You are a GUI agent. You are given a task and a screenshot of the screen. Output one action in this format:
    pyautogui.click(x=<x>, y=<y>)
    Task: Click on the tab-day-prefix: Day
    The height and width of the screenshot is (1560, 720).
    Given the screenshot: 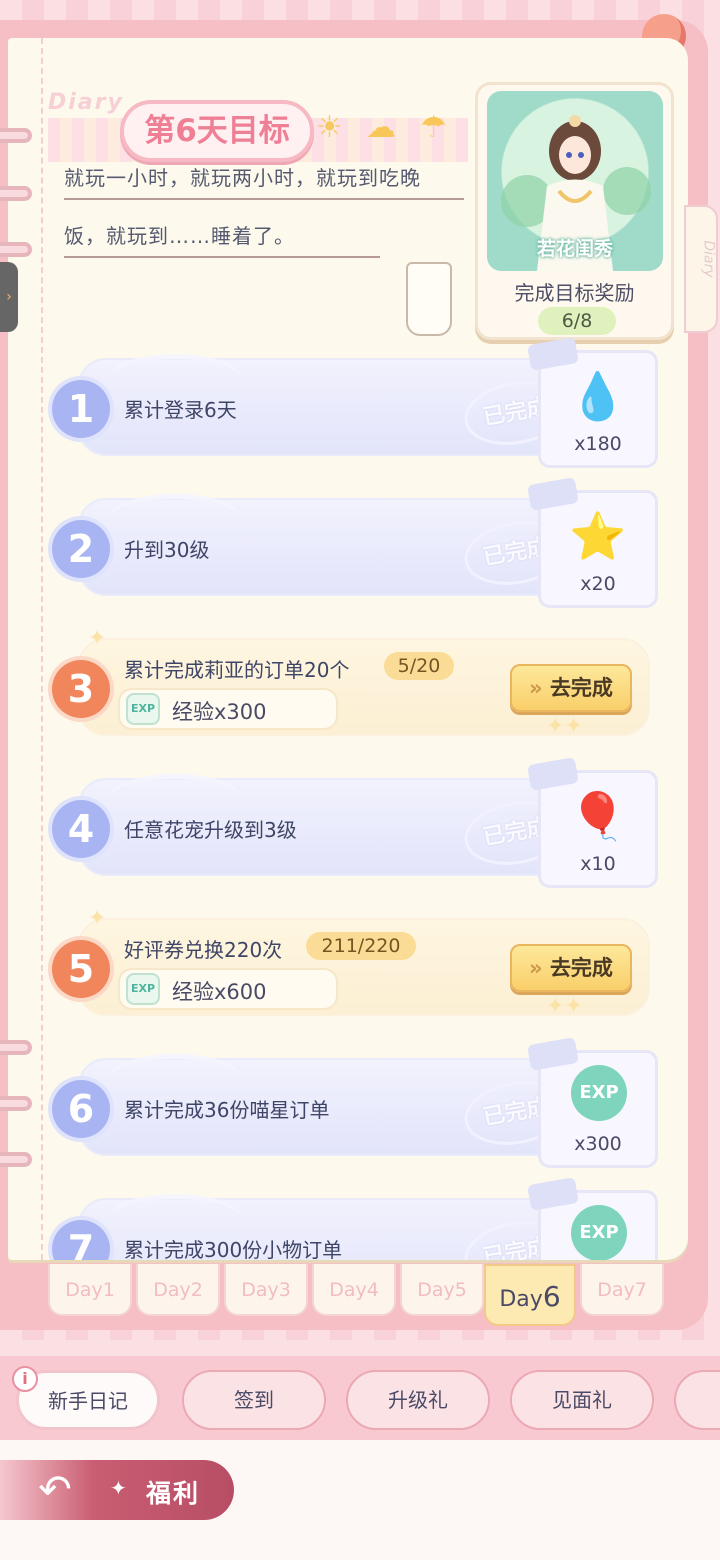 What is the action you would take?
    pyautogui.click(x=521, y=1299)
    